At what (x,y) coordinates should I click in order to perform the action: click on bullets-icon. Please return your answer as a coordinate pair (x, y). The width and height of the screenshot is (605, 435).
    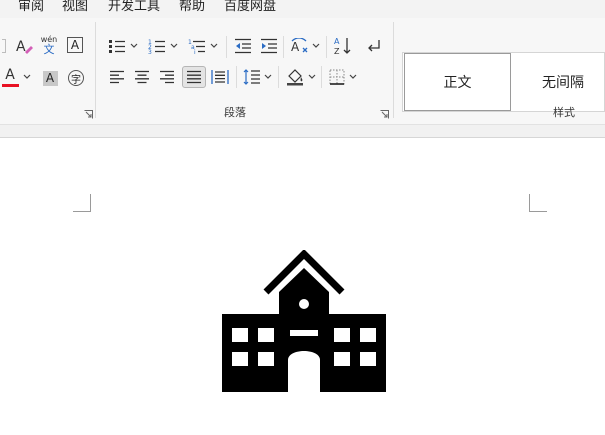
    Looking at the image, I should click on (117, 46).